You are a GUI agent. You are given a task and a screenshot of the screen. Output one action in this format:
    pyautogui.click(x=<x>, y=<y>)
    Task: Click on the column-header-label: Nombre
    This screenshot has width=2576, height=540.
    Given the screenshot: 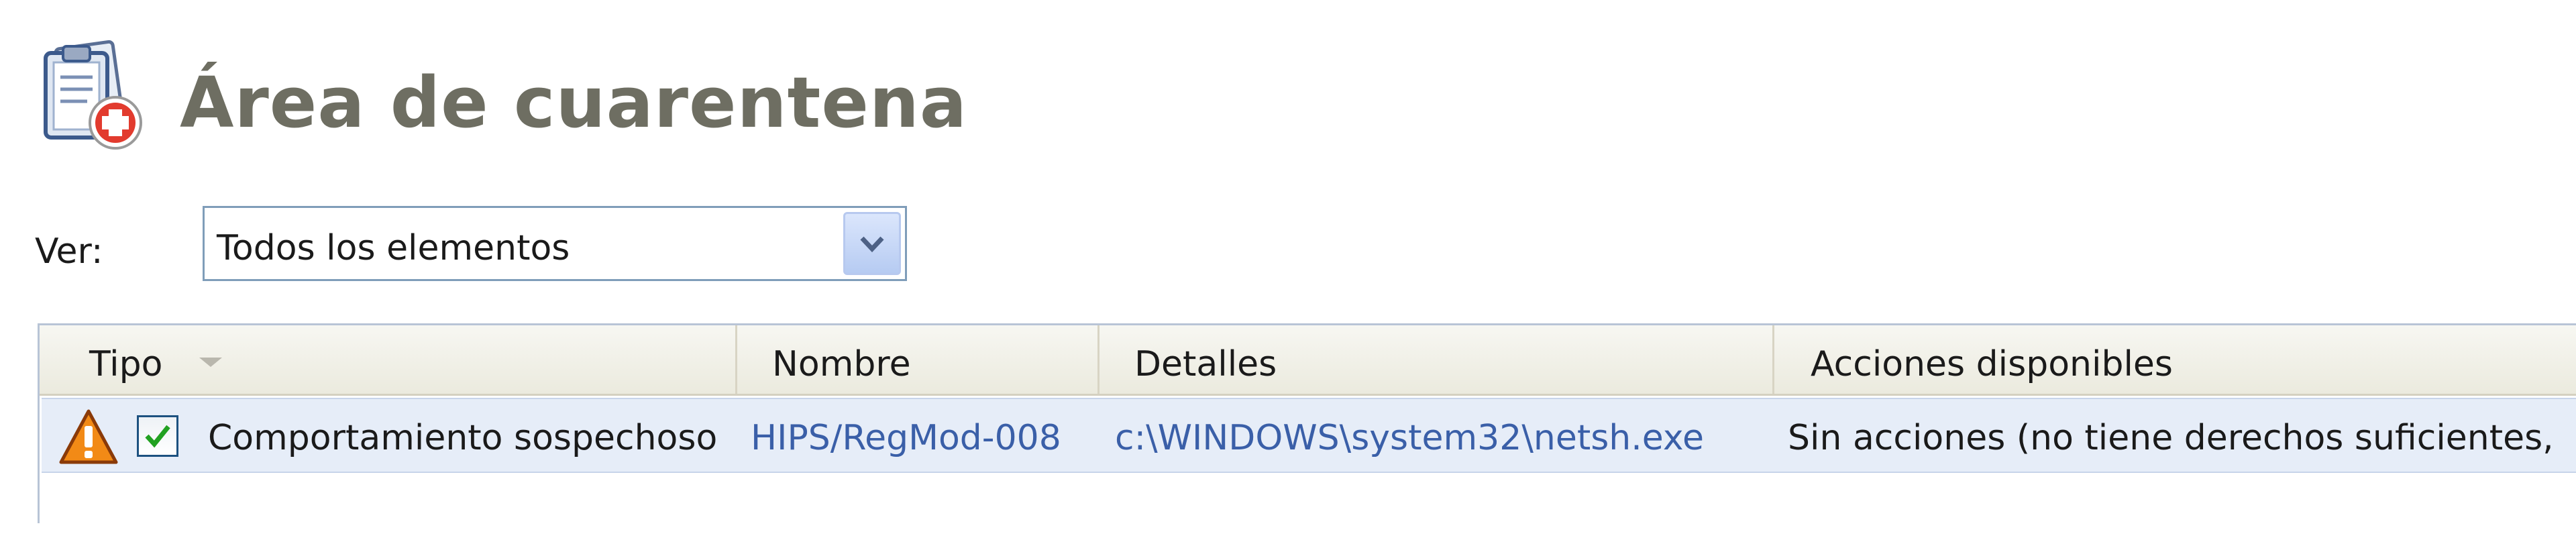 What is the action you would take?
    pyautogui.click(x=841, y=364)
    